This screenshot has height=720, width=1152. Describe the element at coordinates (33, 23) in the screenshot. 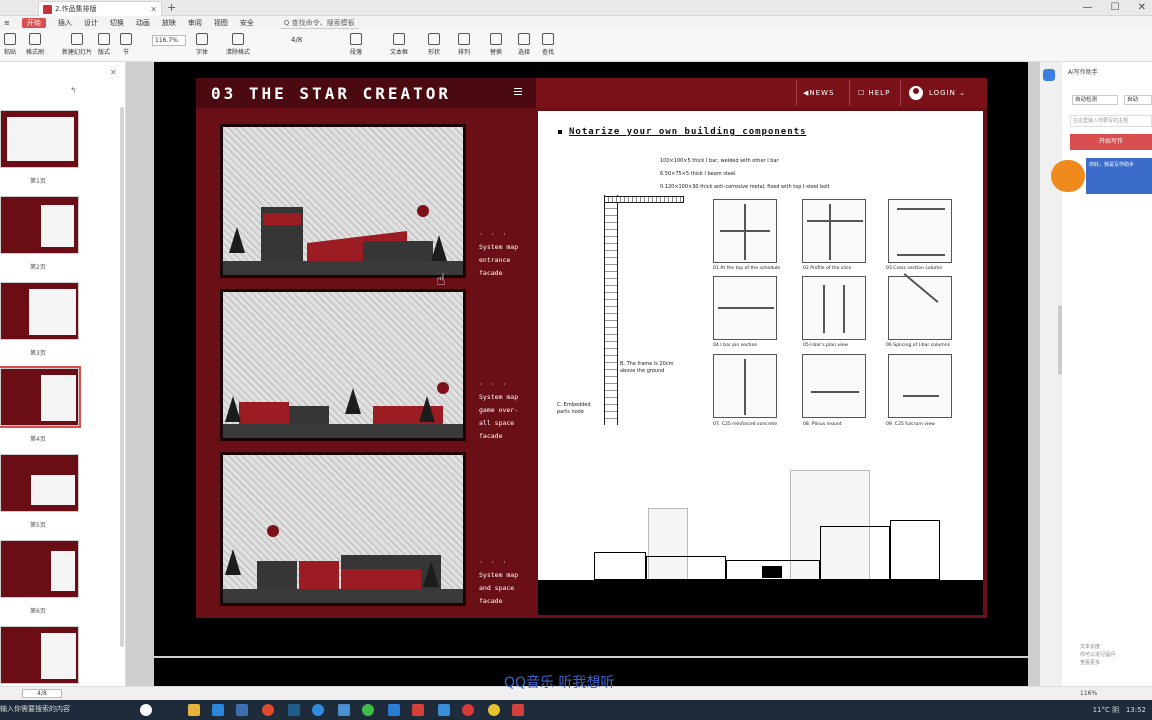

I see `menu-home: 开始` at that location.